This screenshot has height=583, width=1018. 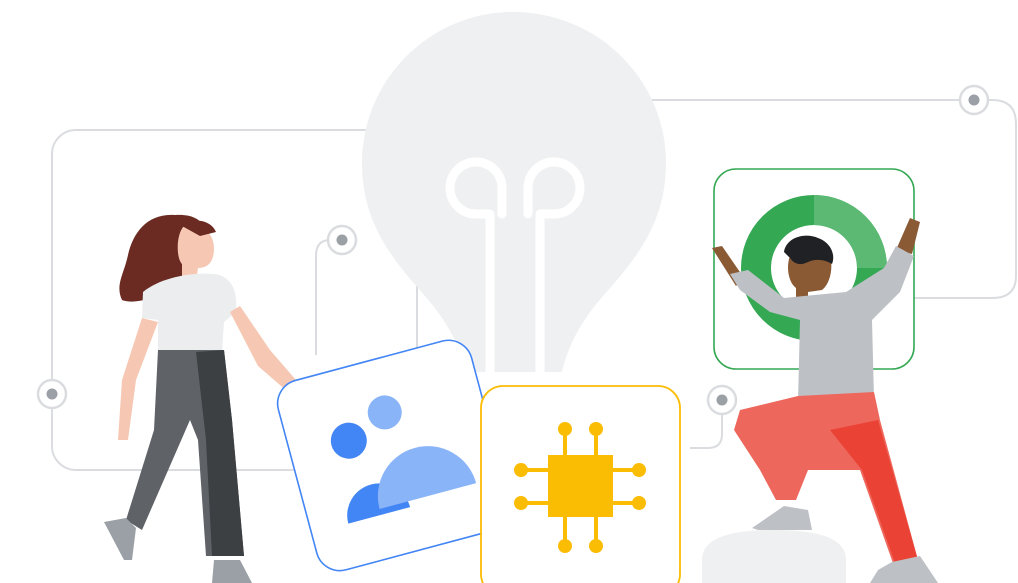 I want to click on circuit-line-center, so click(x=328, y=297).